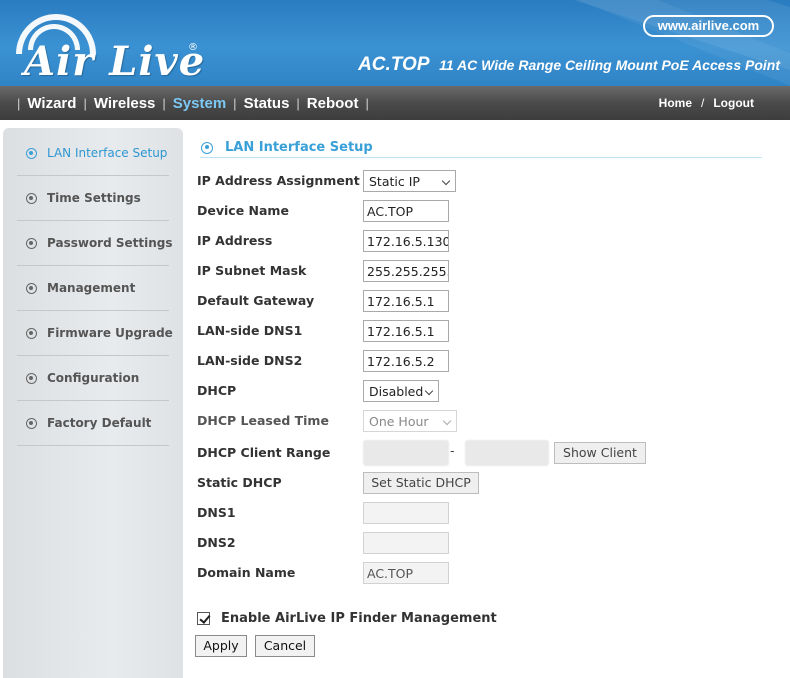 This screenshot has height=678, width=790. Describe the element at coordinates (199, 103) in the screenshot. I see `nav-system: System` at that location.